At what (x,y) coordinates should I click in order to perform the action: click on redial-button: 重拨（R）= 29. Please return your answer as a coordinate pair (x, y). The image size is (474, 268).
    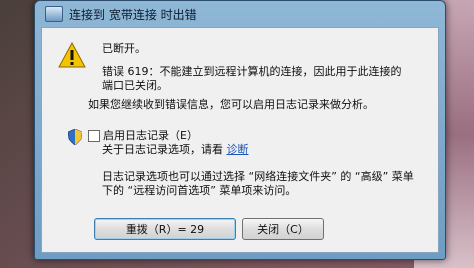
    Looking at the image, I should click on (165, 229).